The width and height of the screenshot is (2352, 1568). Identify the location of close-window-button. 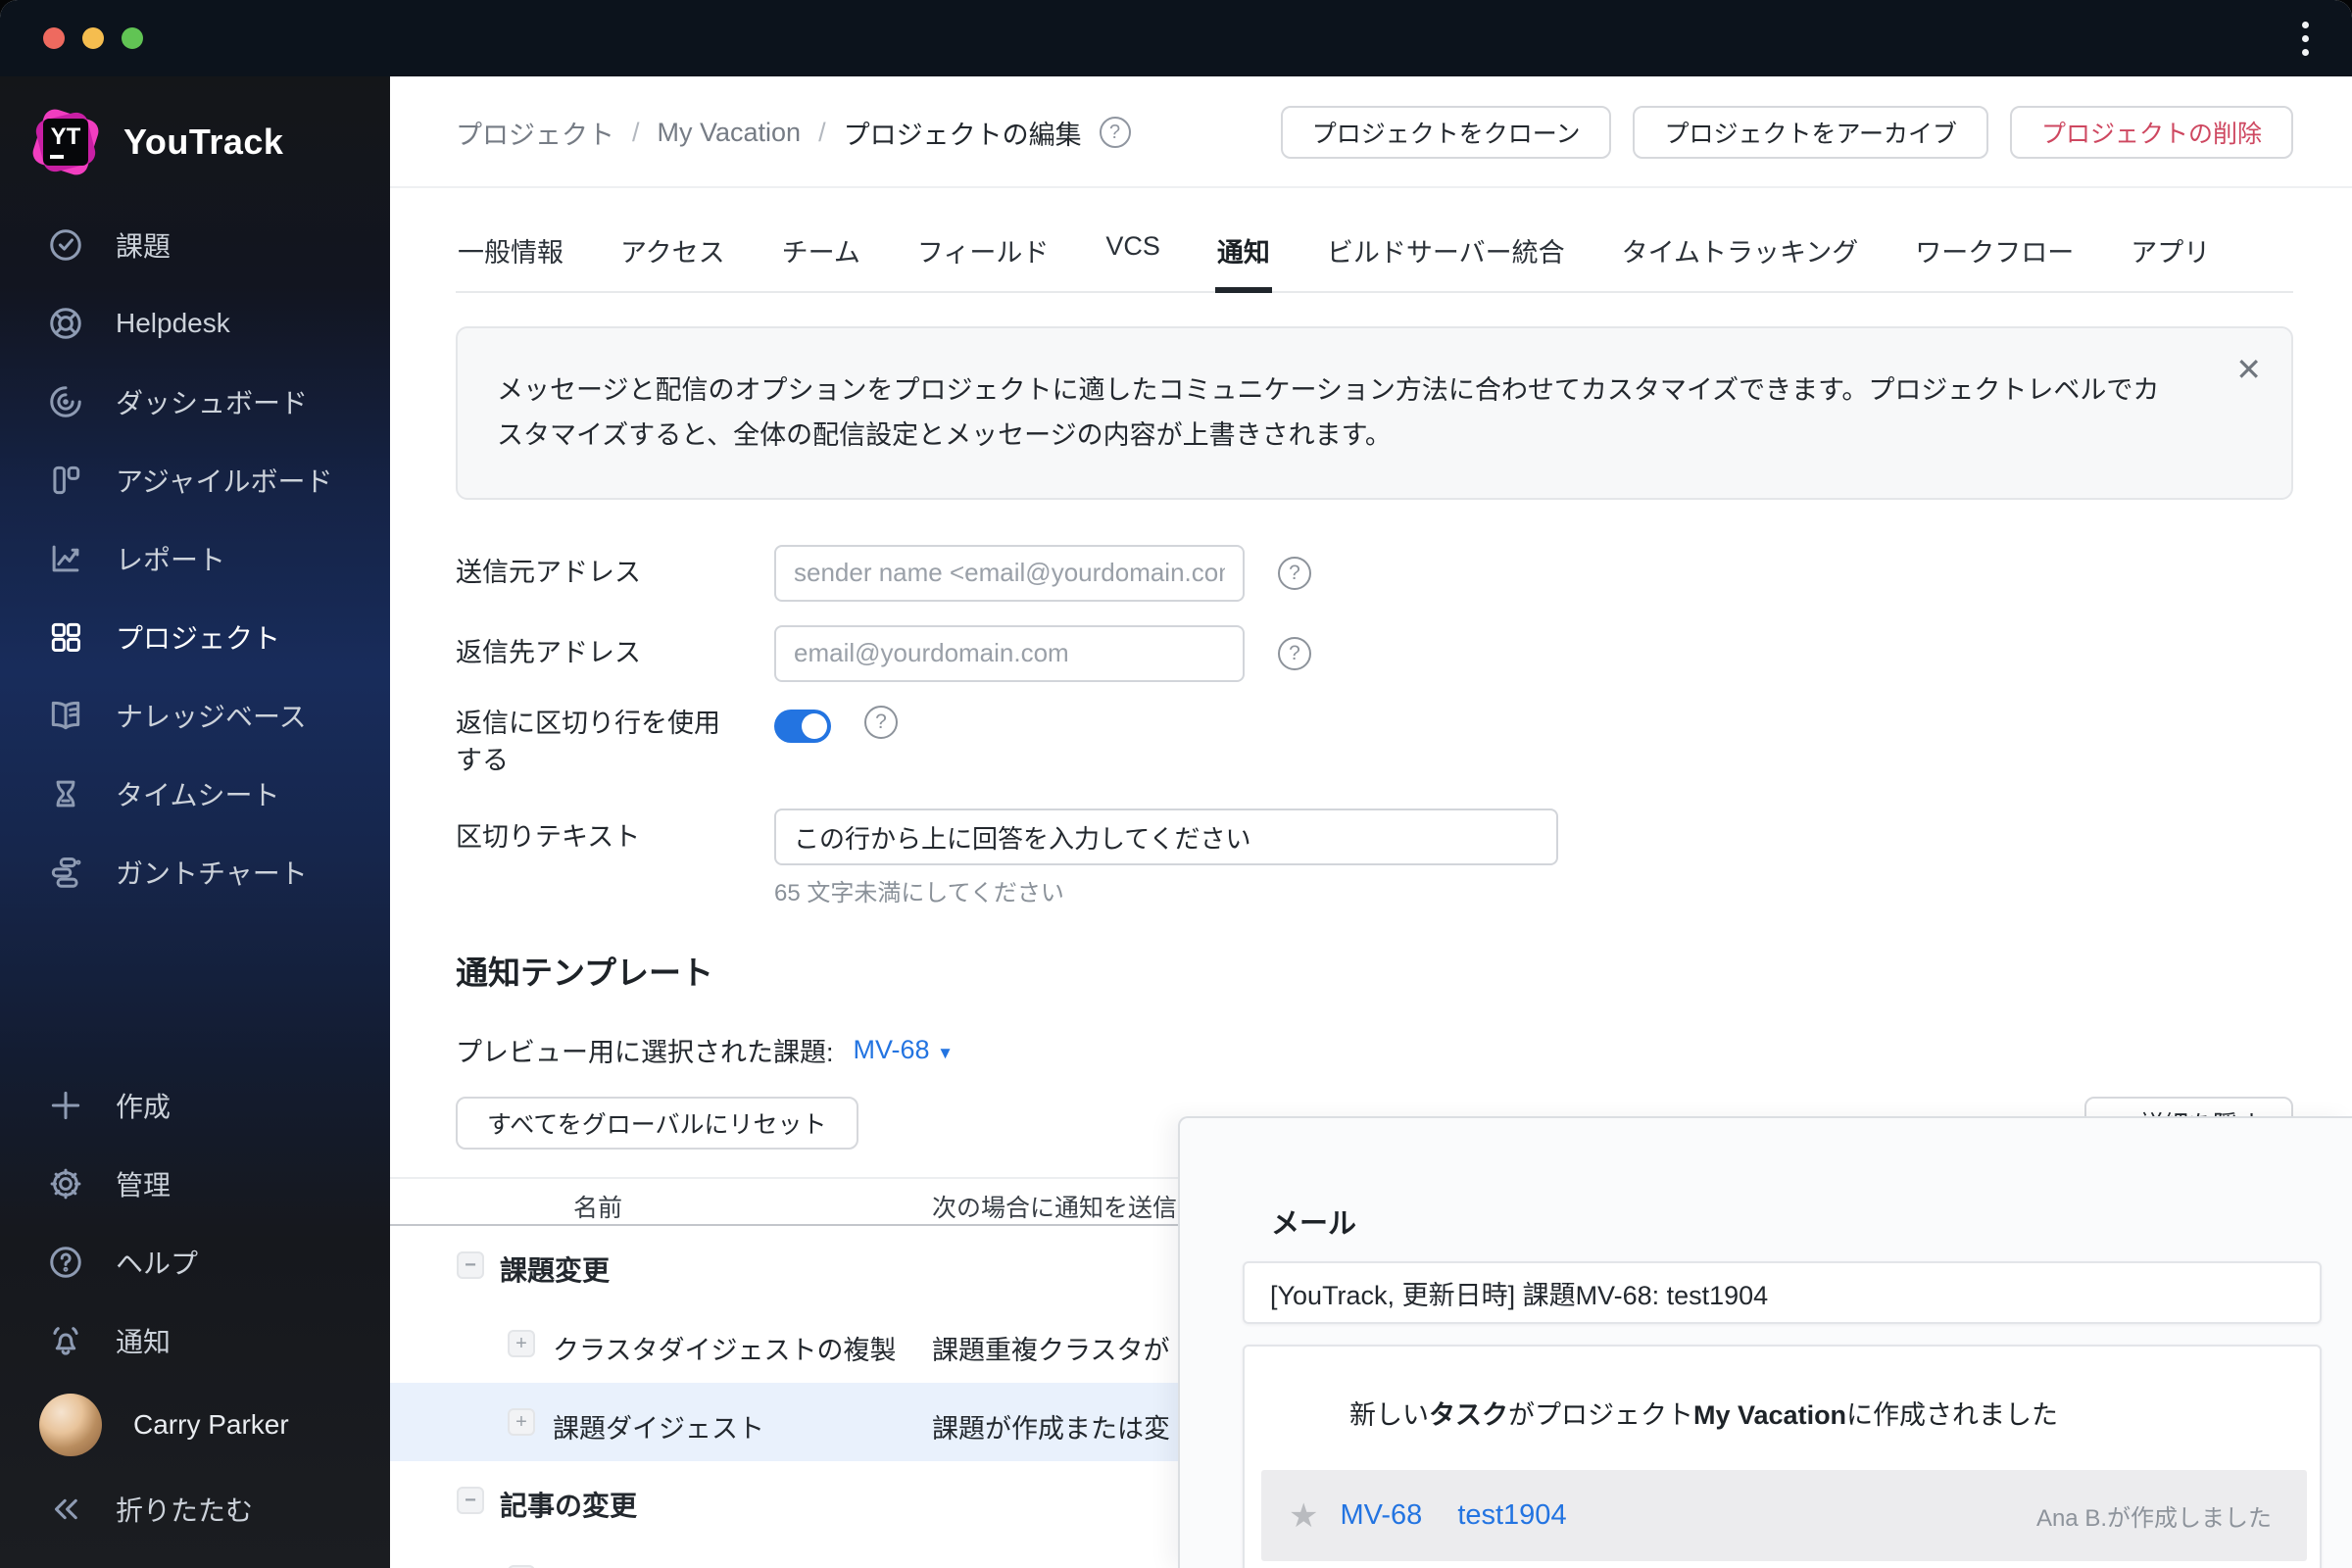
(54, 38).